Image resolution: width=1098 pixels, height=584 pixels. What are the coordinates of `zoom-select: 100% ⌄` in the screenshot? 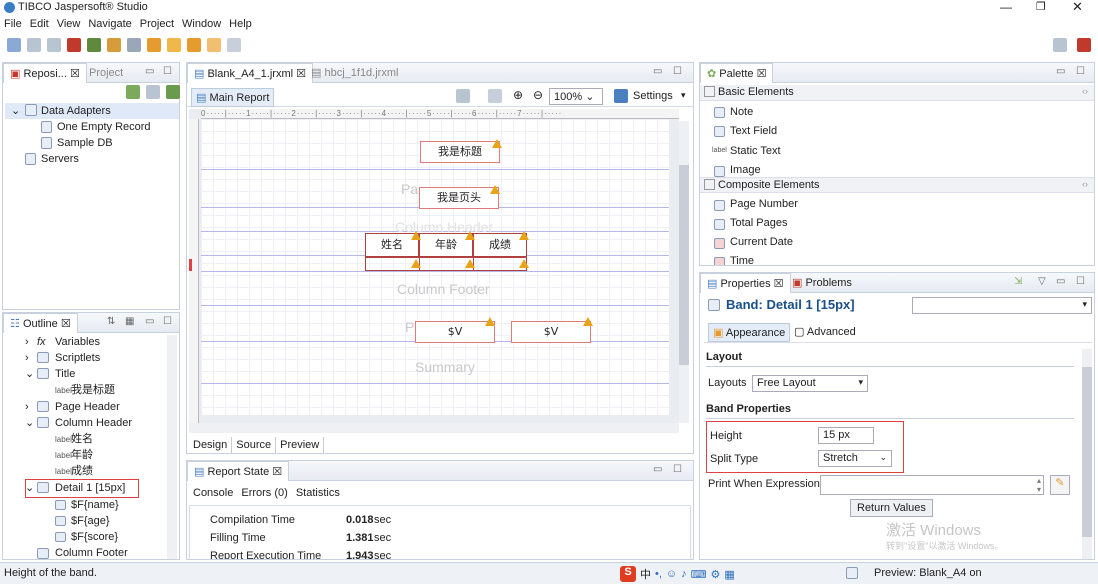 It's located at (576, 96).